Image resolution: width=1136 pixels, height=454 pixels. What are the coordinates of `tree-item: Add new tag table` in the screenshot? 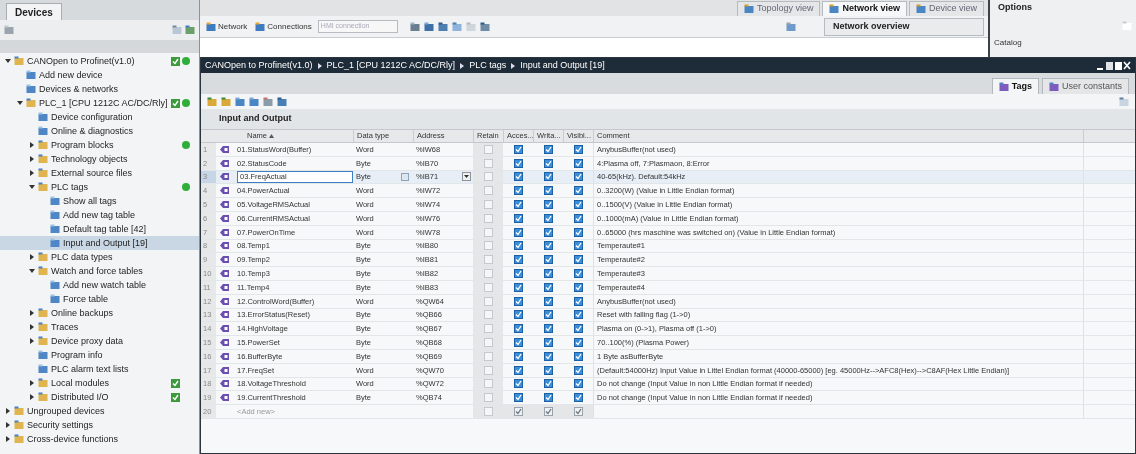 It's located at (99, 215).